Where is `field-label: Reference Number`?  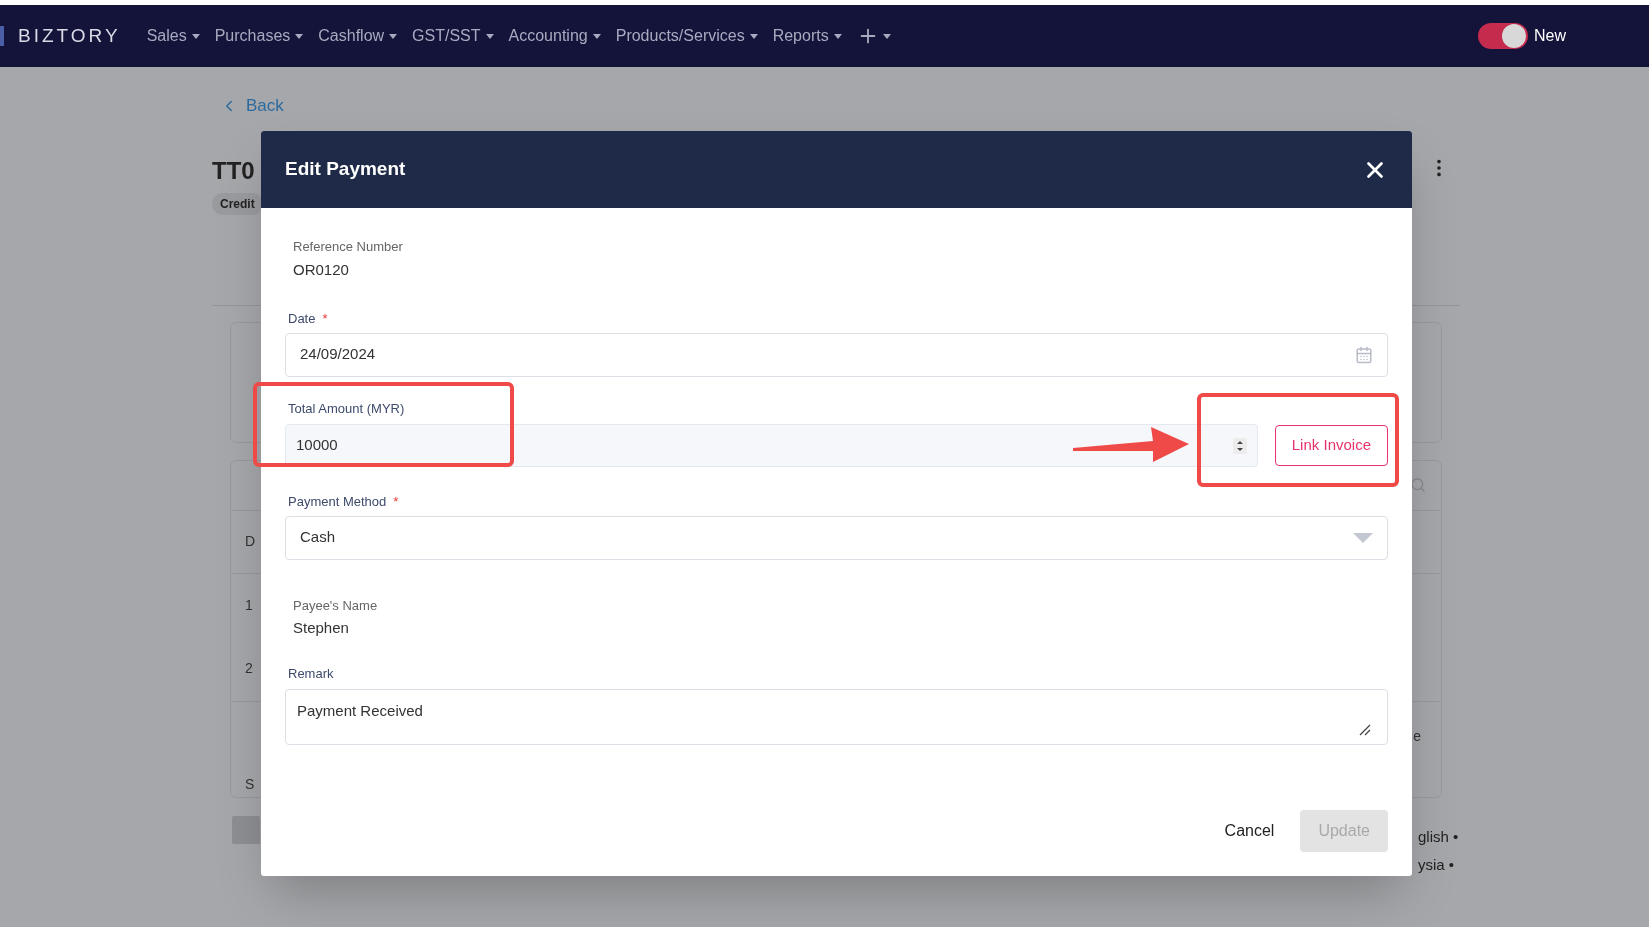
field-label: Reference Number is located at coordinates (348, 247).